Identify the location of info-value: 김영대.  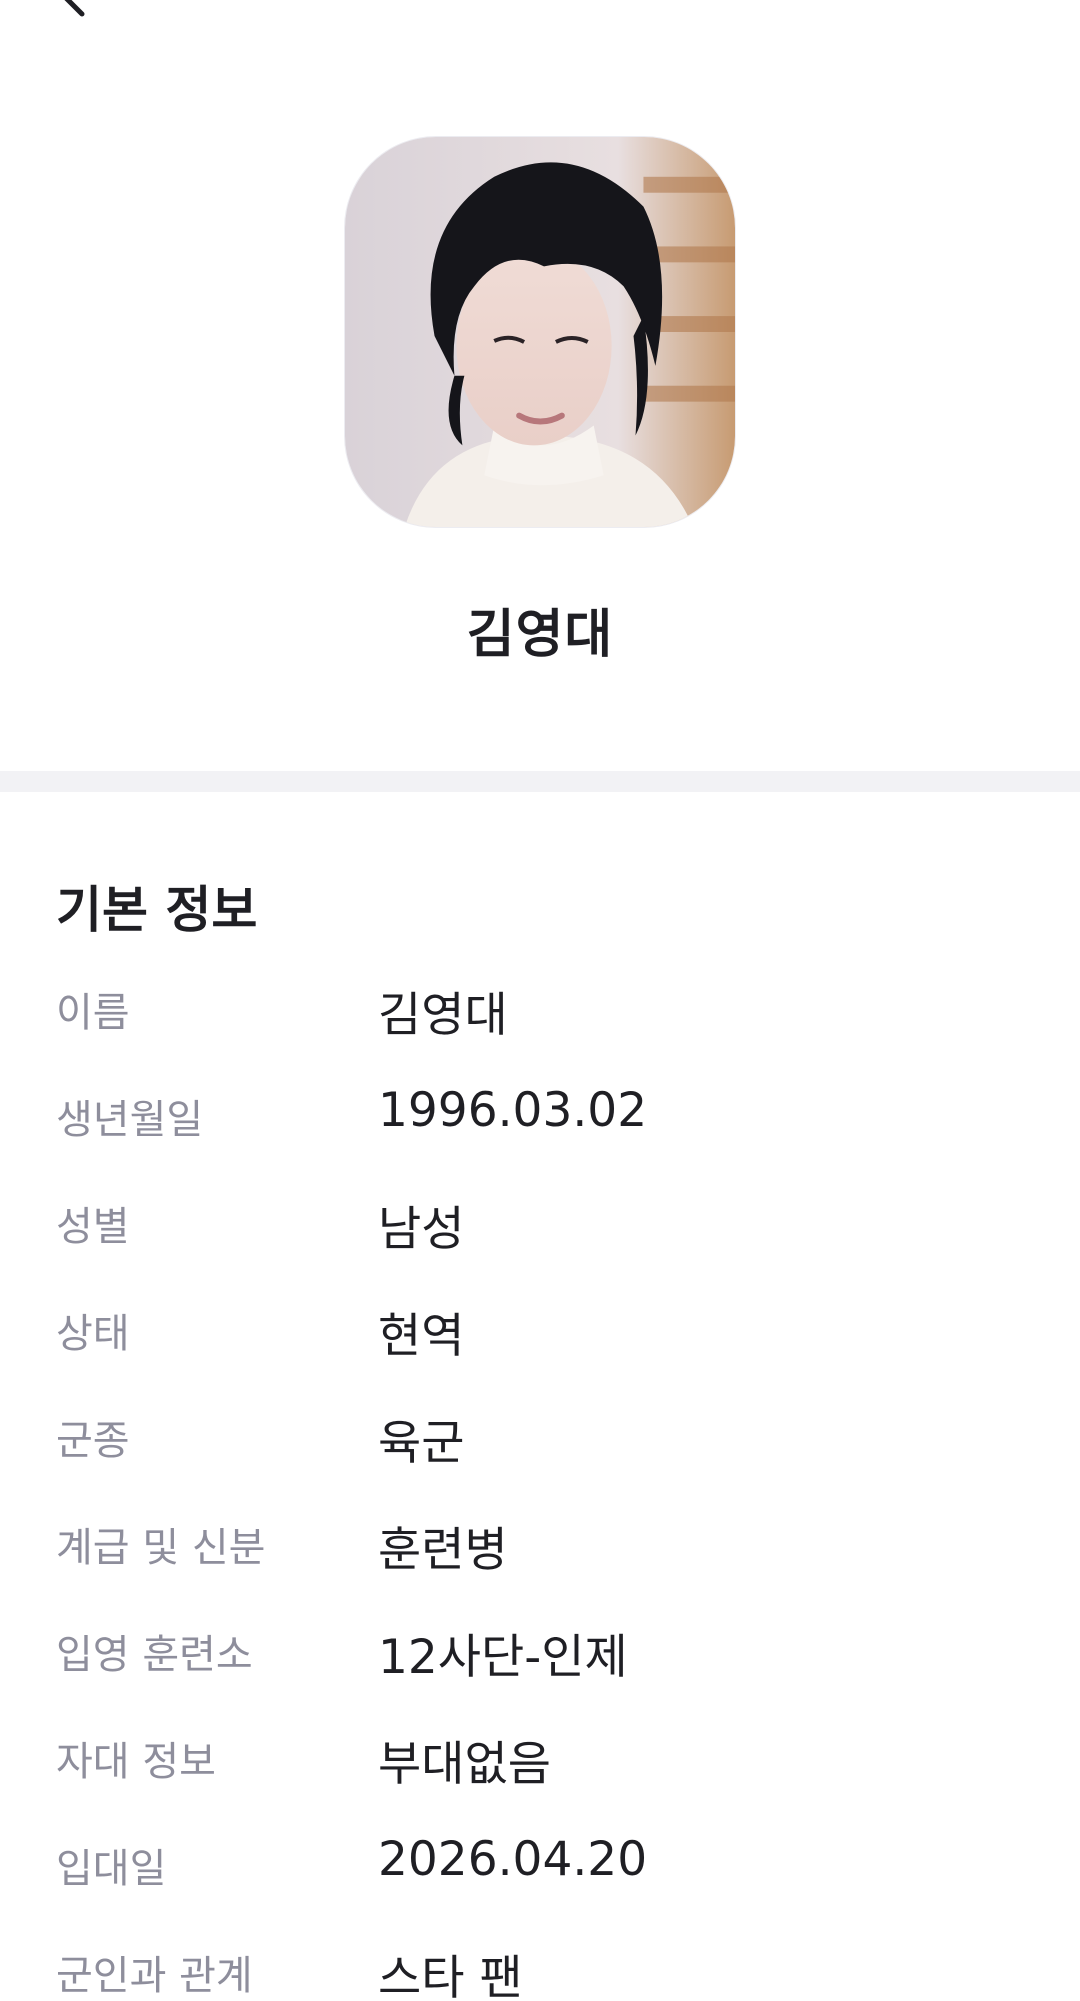
(443, 1015).